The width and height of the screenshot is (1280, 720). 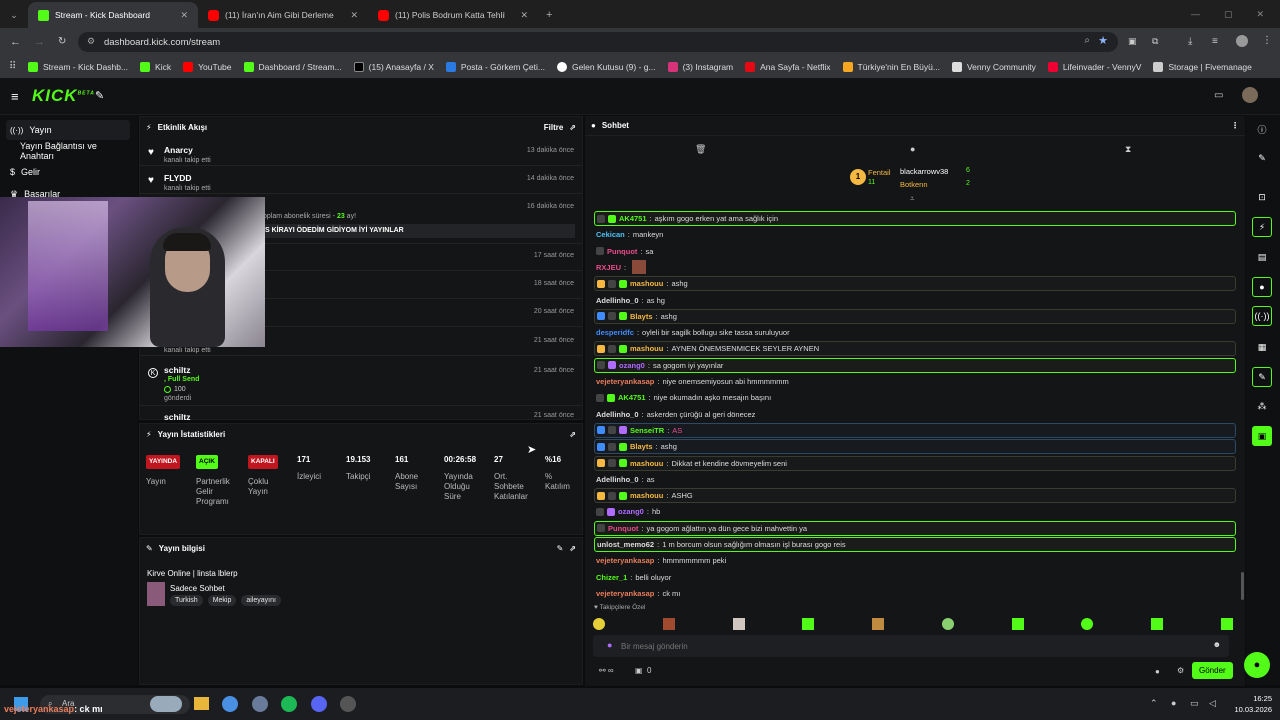 What do you see at coordinates (12, 66) in the screenshot?
I see `apps-icon: ⠿` at bounding box center [12, 66].